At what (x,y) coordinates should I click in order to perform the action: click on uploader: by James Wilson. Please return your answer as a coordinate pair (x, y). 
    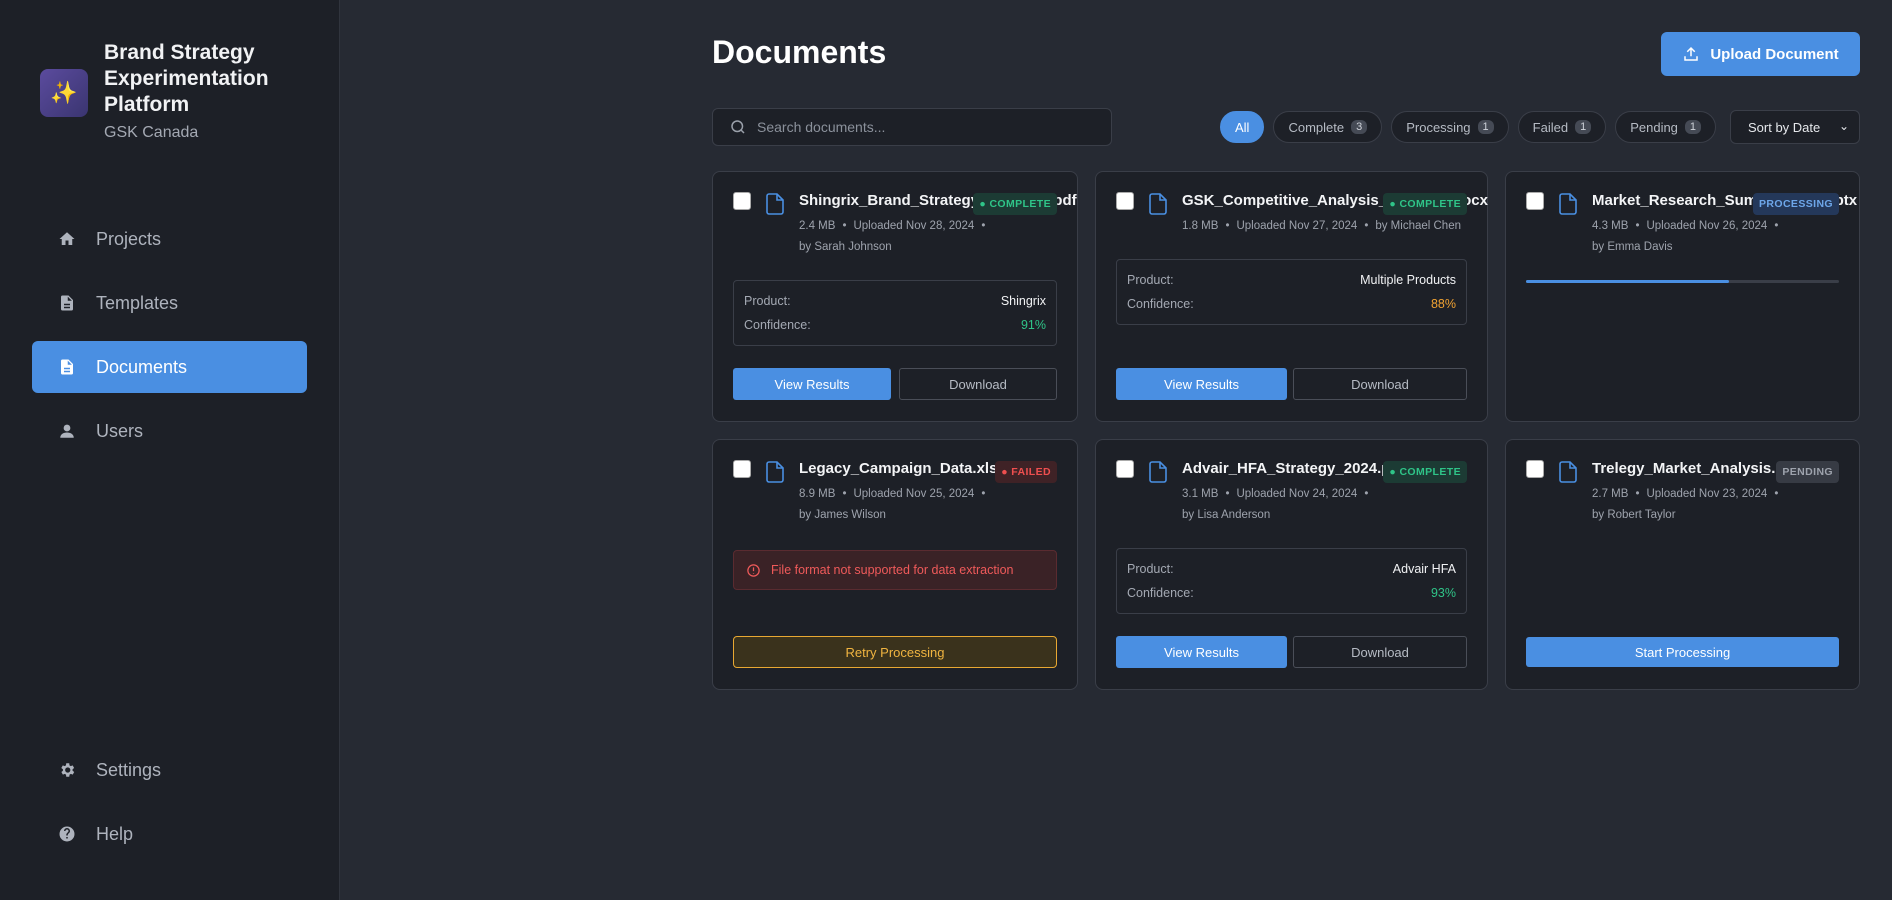
    Looking at the image, I should click on (842, 515).